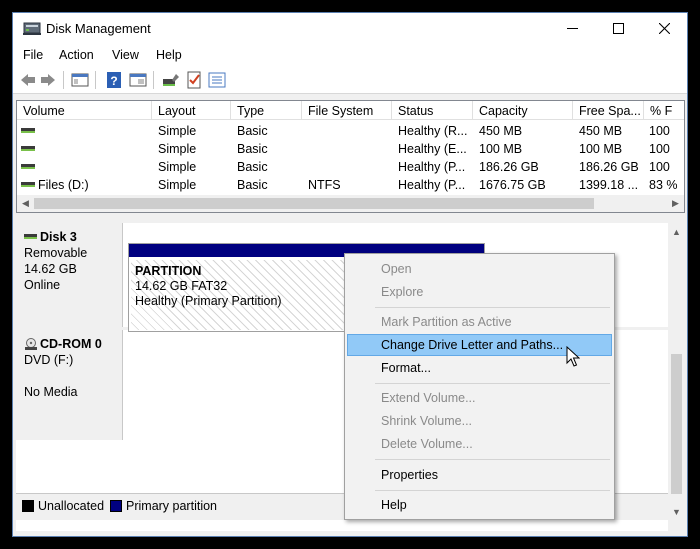 This screenshot has width=700, height=549. I want to click on vertical-scrollbar: ▲ ▼, so click(676, 371).